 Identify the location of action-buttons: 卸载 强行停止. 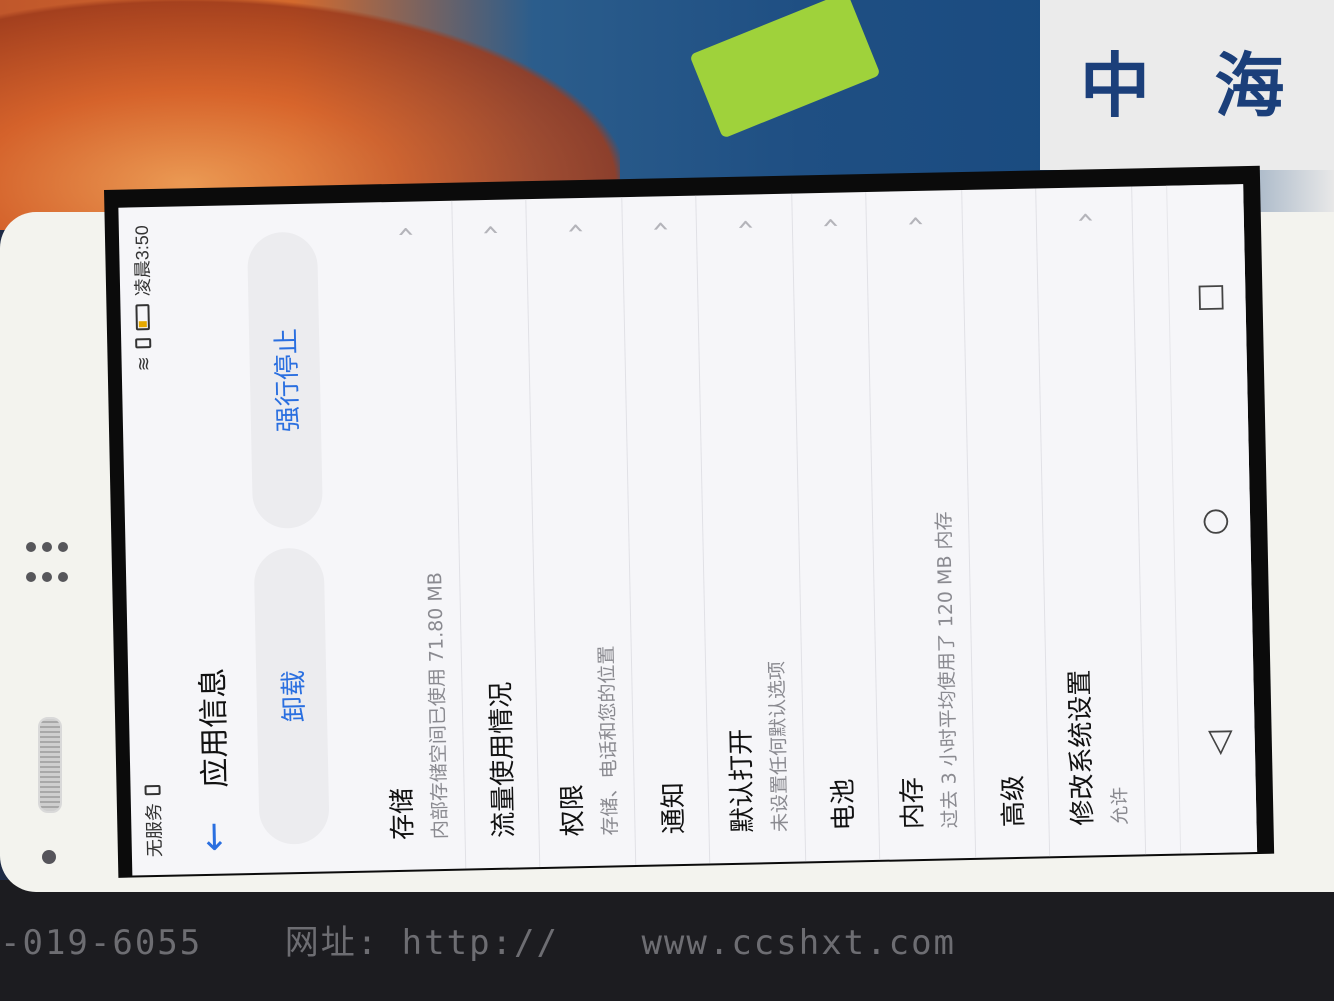
(294, 538).